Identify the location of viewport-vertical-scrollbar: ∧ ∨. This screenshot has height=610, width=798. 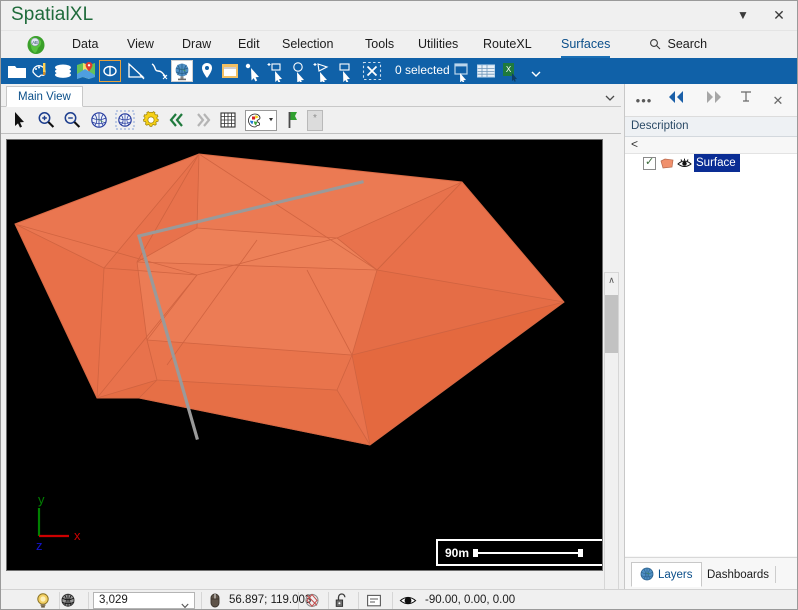
(611, 440).